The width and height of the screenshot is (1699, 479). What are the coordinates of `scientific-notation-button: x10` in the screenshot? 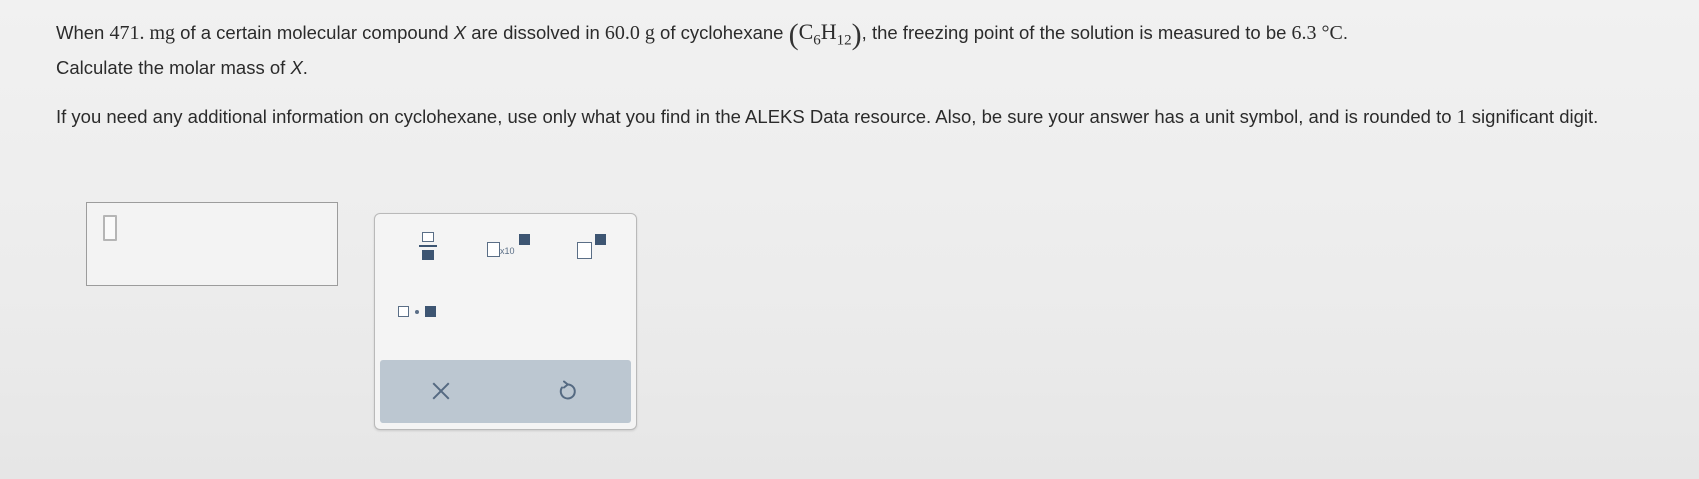 It's located at (509, 246).